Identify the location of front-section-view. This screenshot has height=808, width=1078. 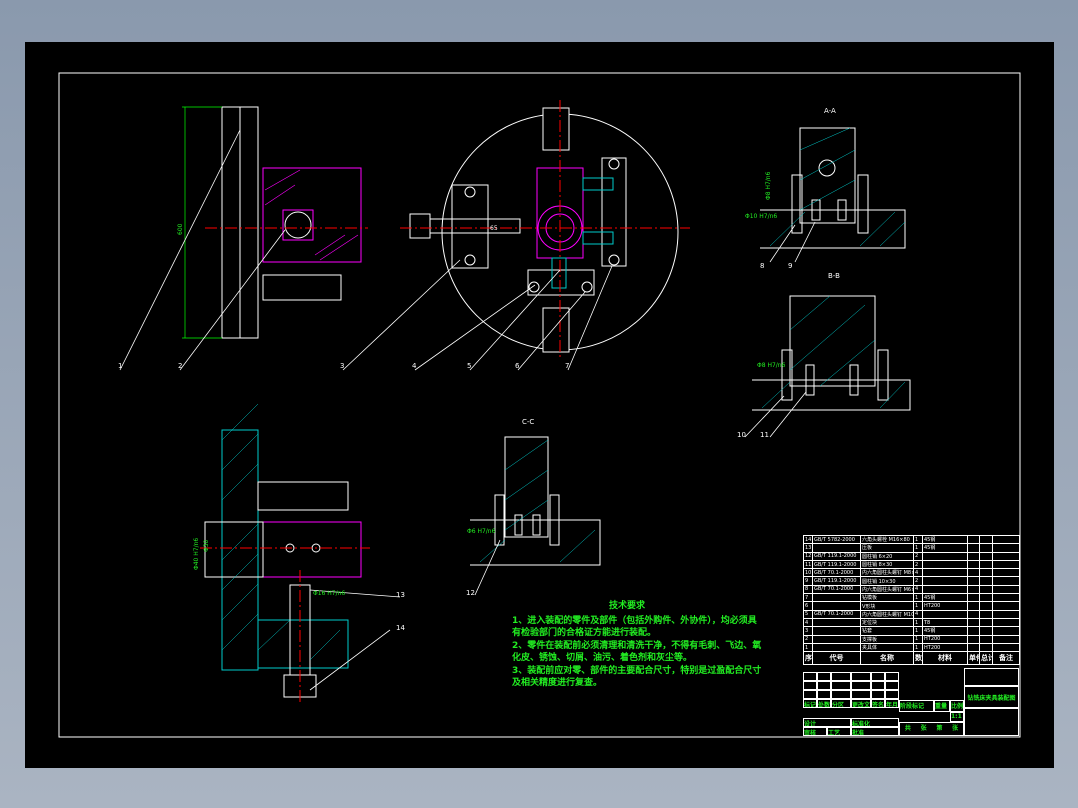
(283, 563).